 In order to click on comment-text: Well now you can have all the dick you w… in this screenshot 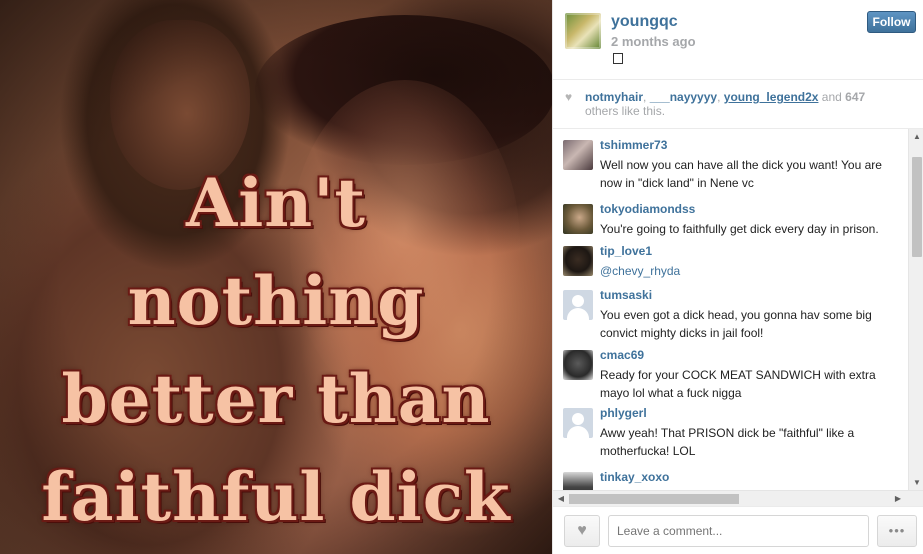, I will do `click(741, 174)`.